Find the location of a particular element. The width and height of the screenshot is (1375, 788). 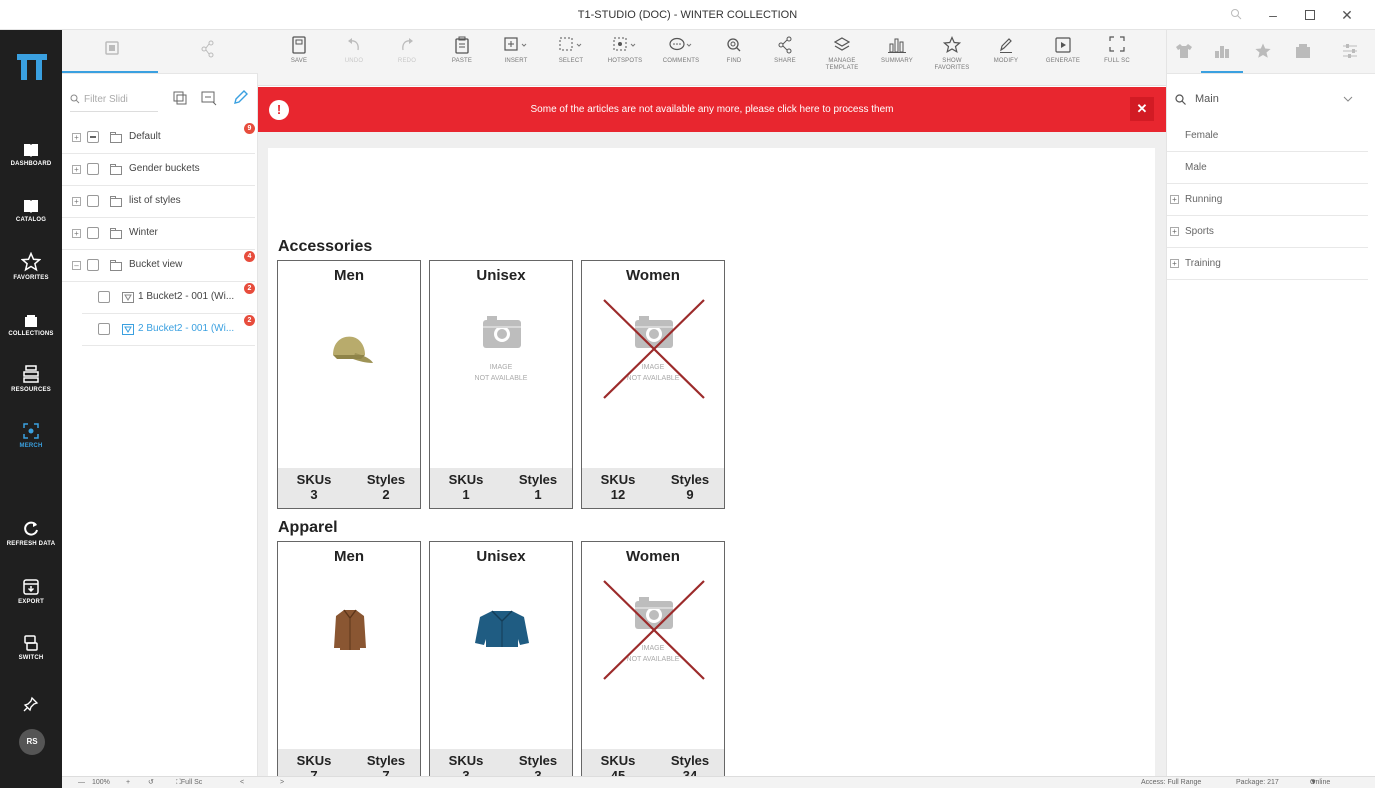

hotspots-button: HOTSPOTS is located at coordinates (625, 50).